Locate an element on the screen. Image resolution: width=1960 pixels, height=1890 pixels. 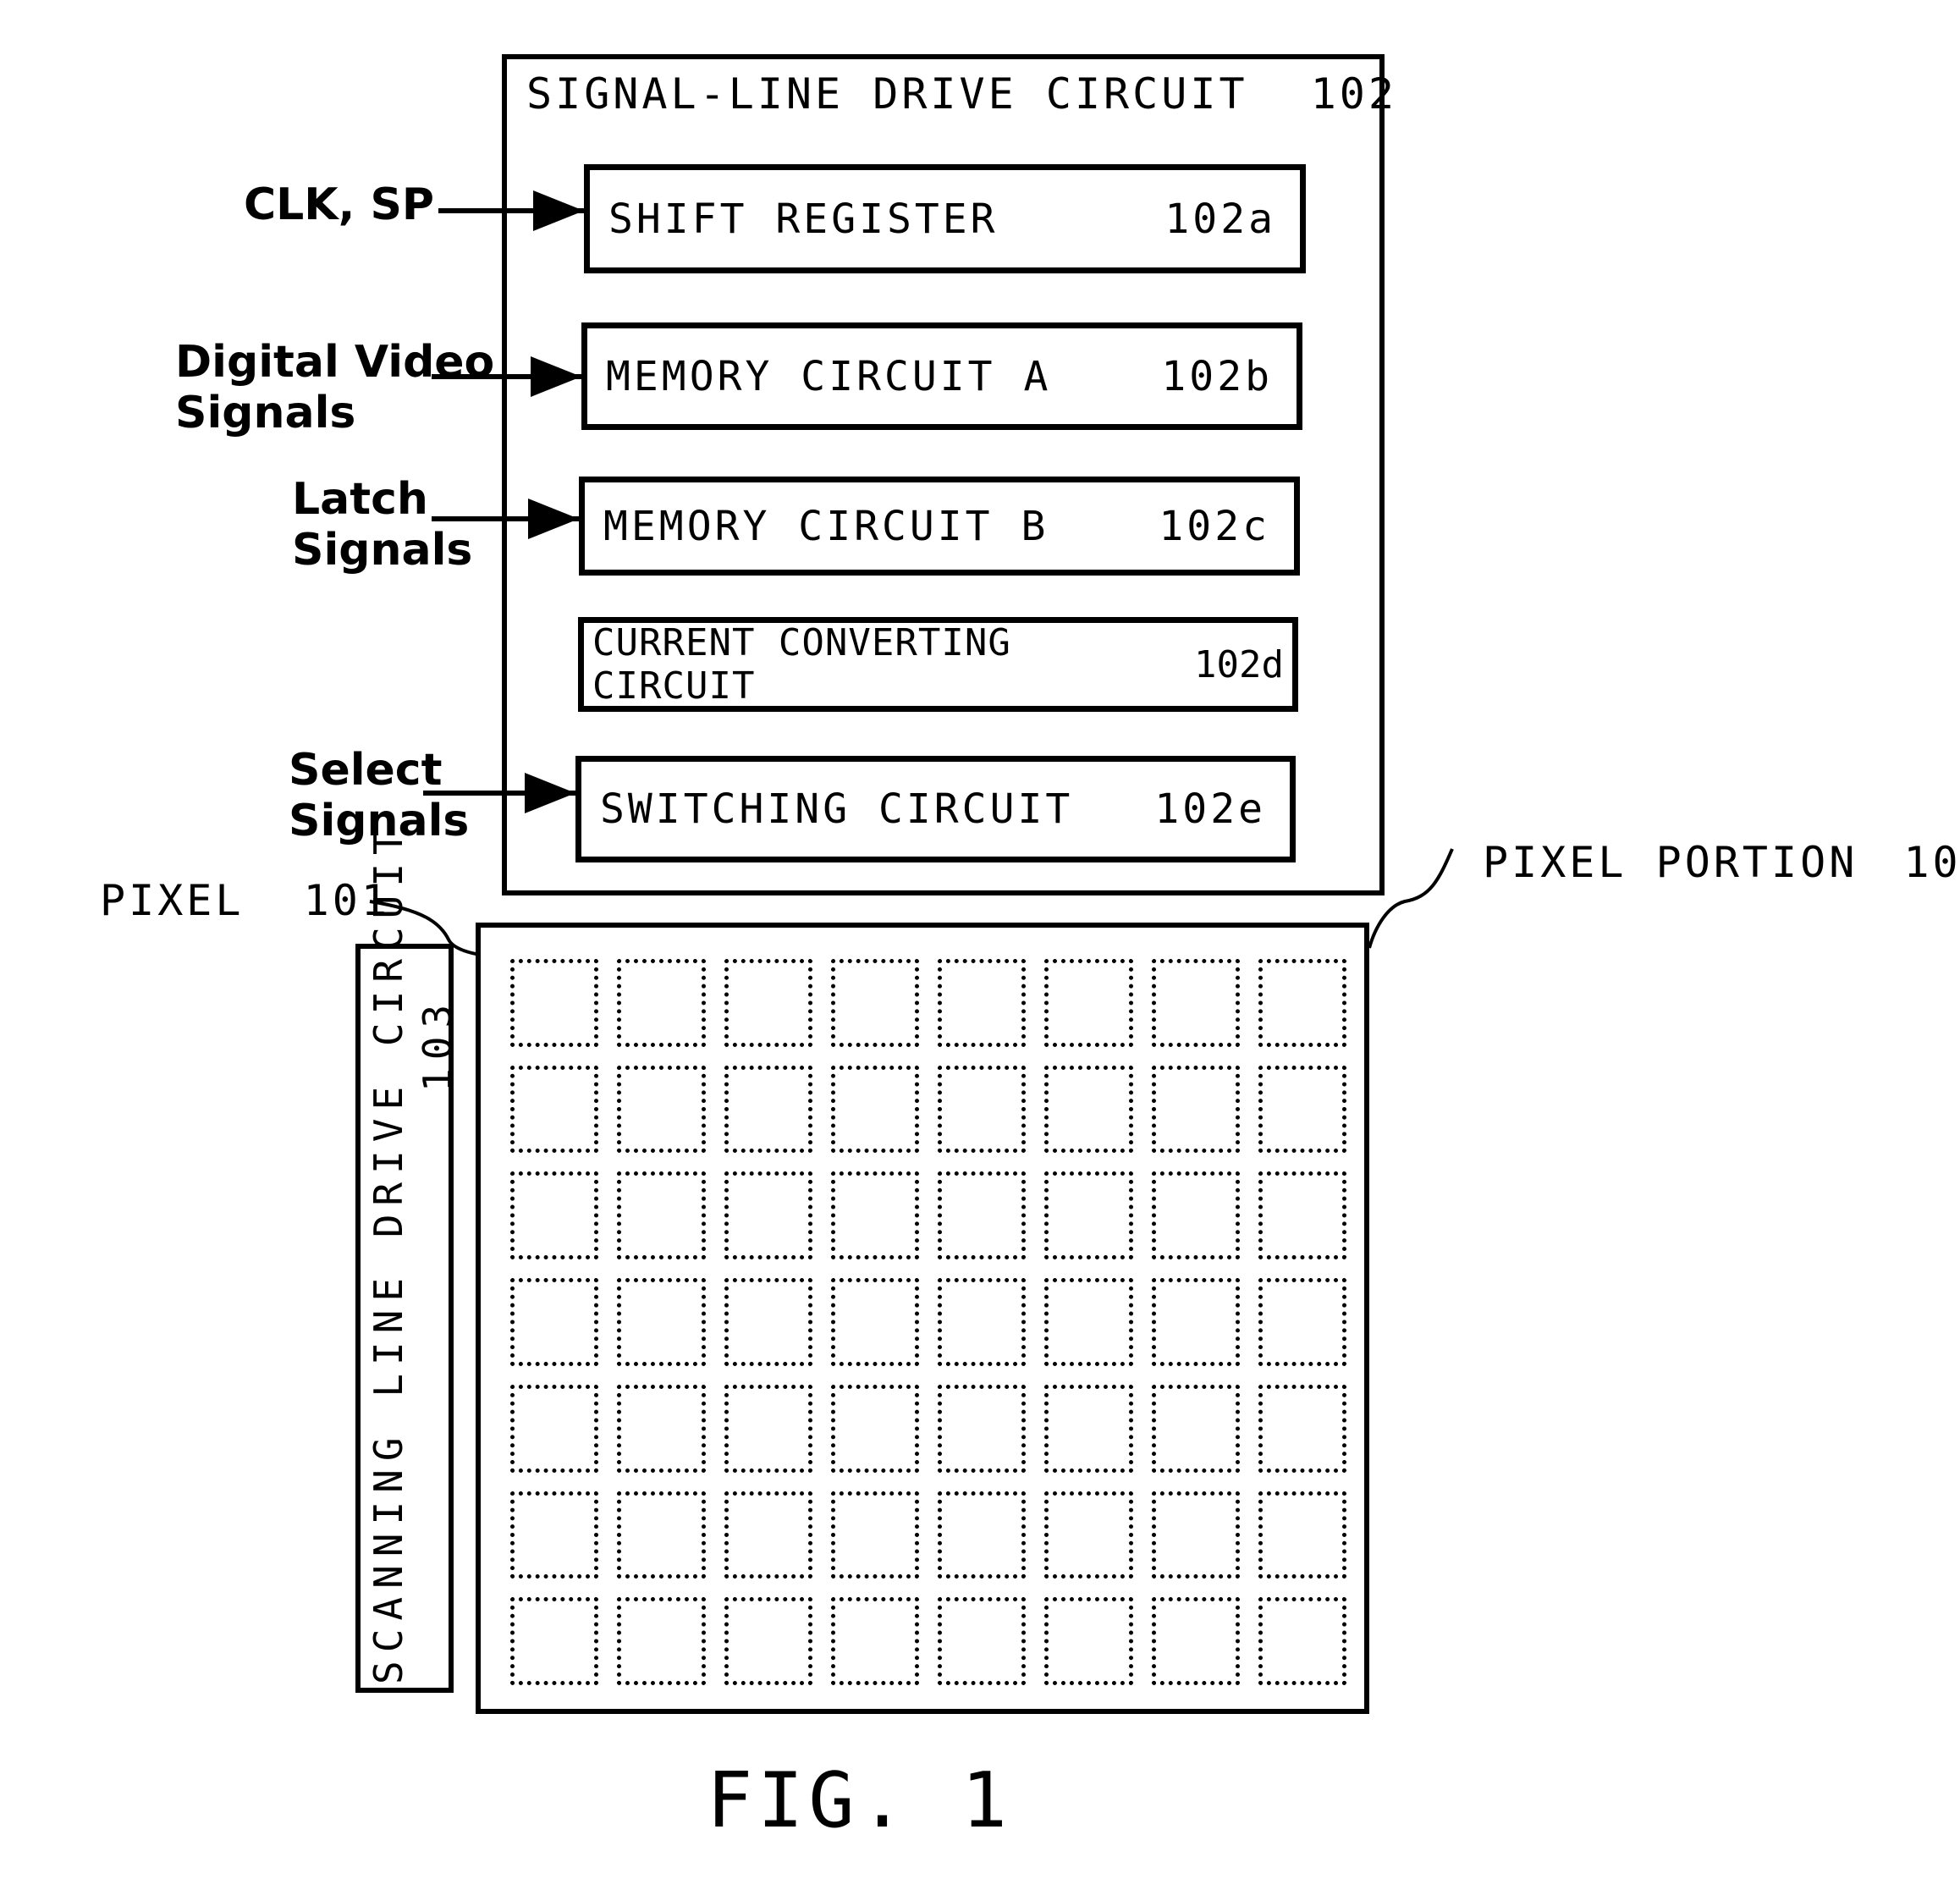
scanning-line-drive-circuit-label: SCANNING LINE DRIVE CIRCUIT is located at coordinates (388, 1254).